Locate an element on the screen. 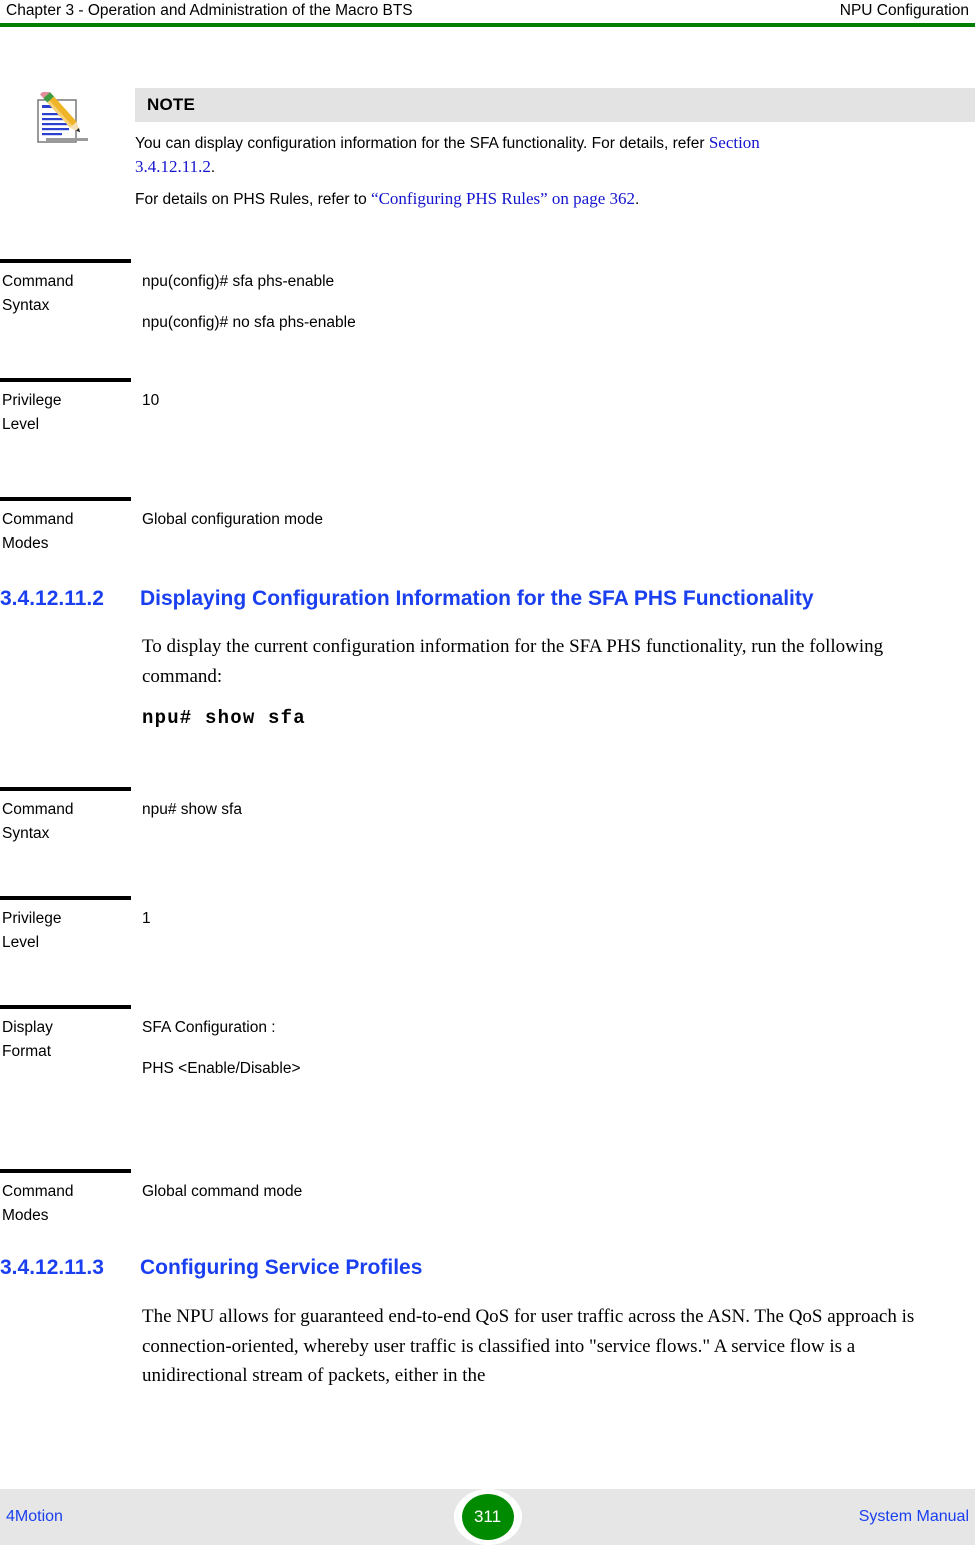 Image resolution: width=975 pixels, height=1545 pixels. footer-manual-name: System Manual is located at coordinates (914, 1517).